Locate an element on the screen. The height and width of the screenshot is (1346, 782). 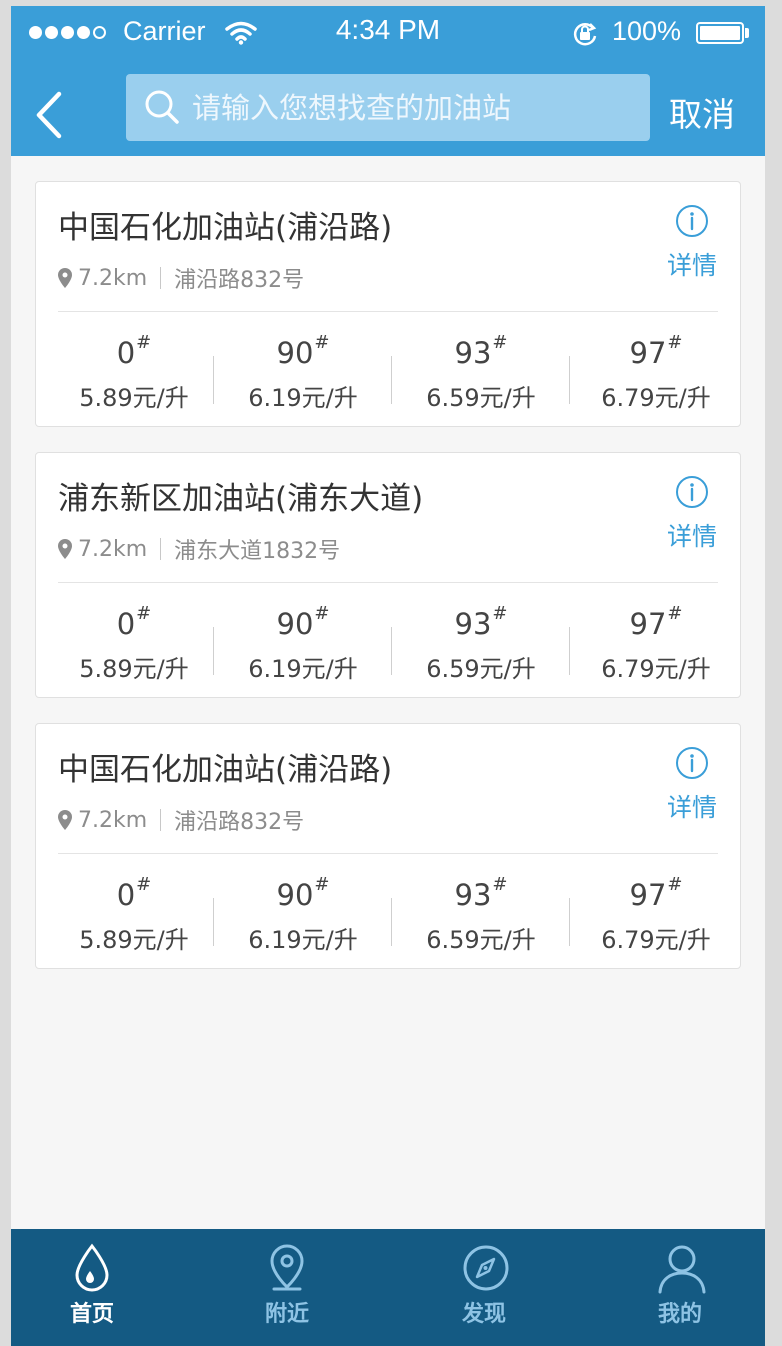
station-meta: 7.2km 浦东大道1832号 is located at coordinates (199, 549).